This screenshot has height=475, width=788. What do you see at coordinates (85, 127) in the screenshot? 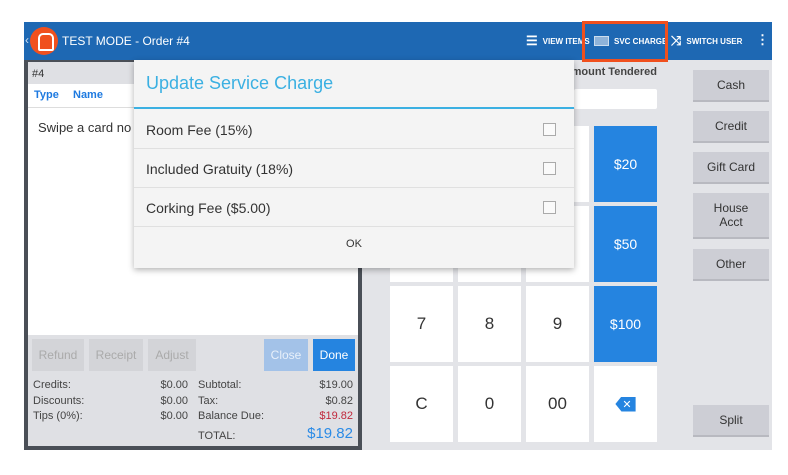
I see `swipe-message: Swipe a card no` at bounding box center [85, 127].